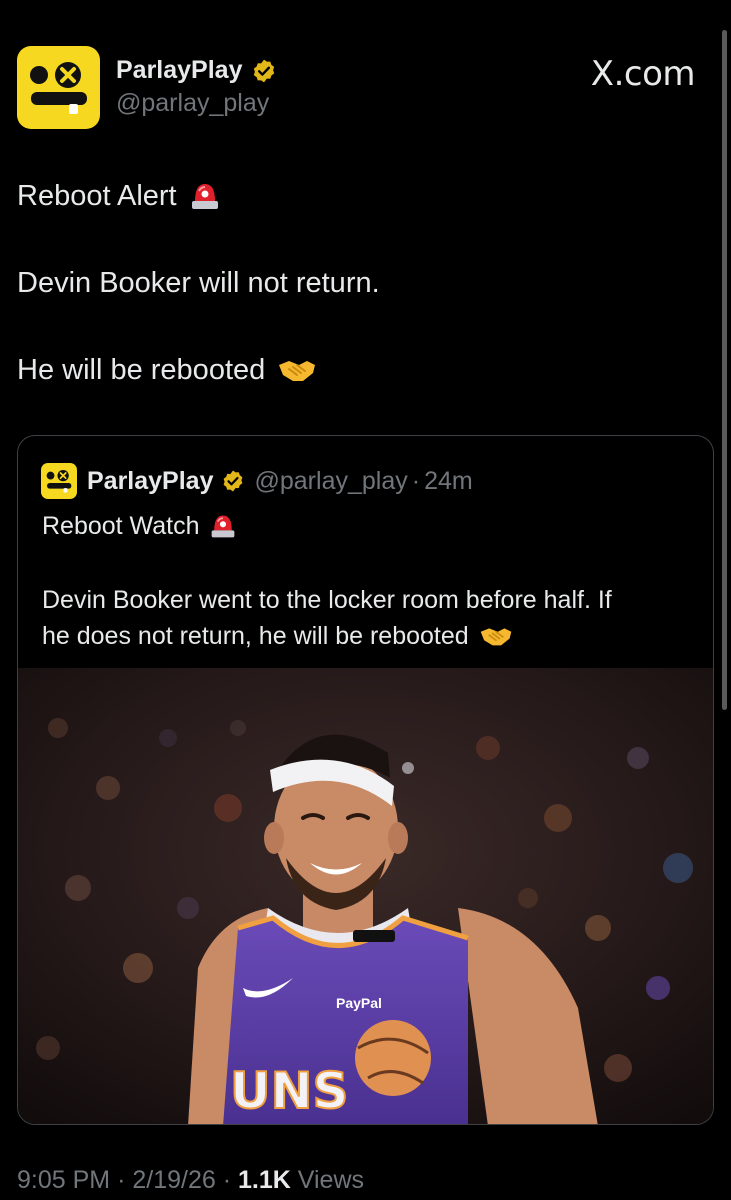  What do you see at coordinates (150, 481) in the screenshot?
I see `quote-display-name: ParlayPlay` at bounding box center [150, 481].